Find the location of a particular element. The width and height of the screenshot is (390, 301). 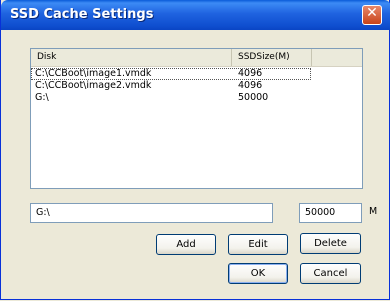

list-item: C:\CCBoot\image1.vmdk 4096 is located at coordinates (171, 74).